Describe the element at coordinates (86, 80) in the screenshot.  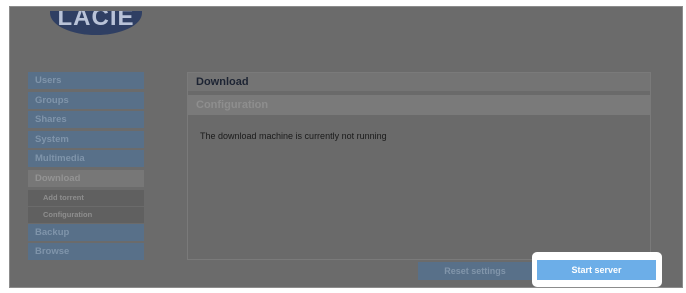
I see `sidebar-item-users: Users` at that location.